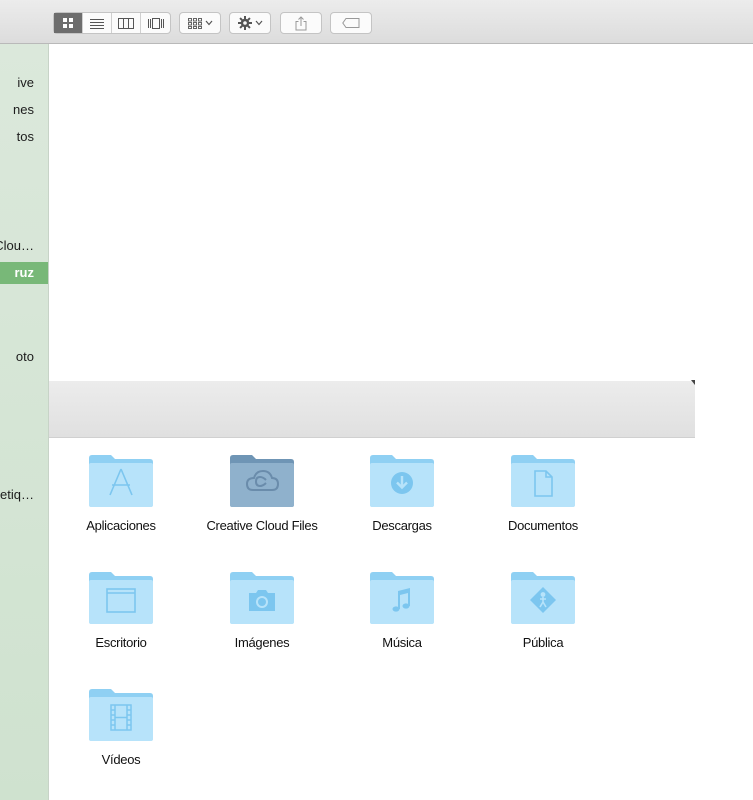 The image size is (753, 800). What do you see at coordinates (376, 22) in the screenshot?
I see `toolbar` at bounding box center [376, 22].